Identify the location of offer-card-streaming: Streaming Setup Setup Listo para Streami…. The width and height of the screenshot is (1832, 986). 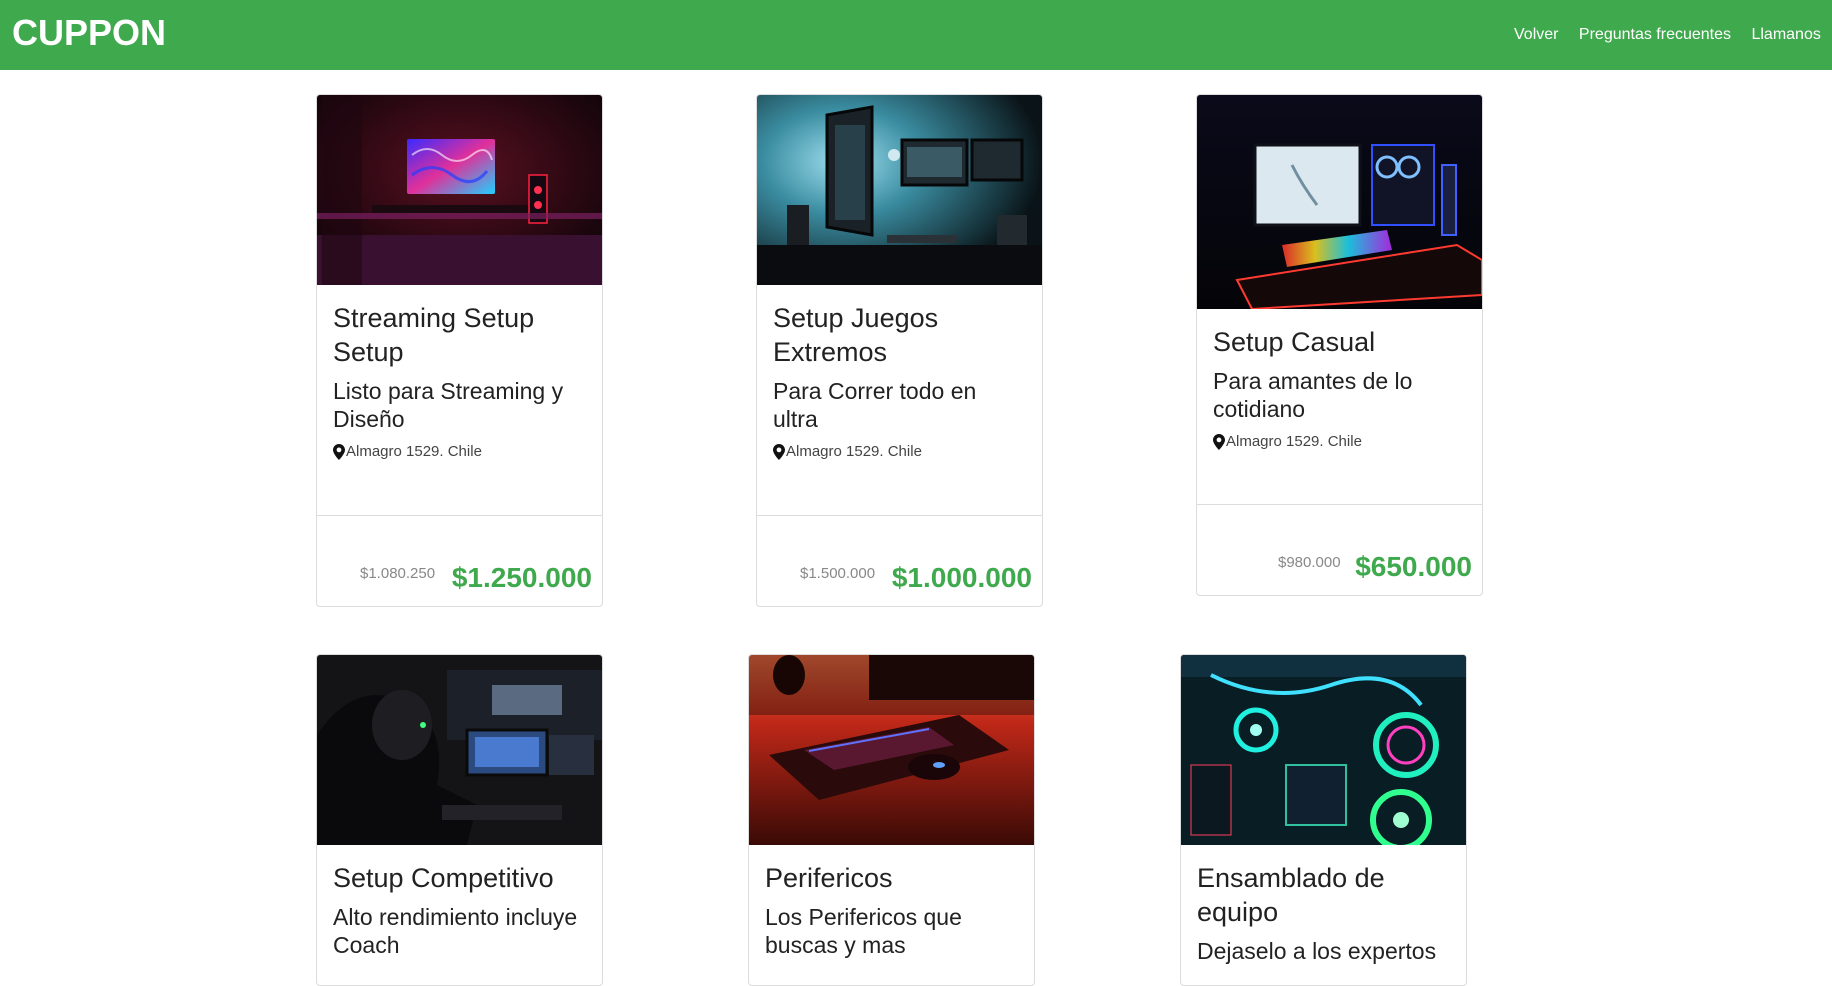
(459, 350).